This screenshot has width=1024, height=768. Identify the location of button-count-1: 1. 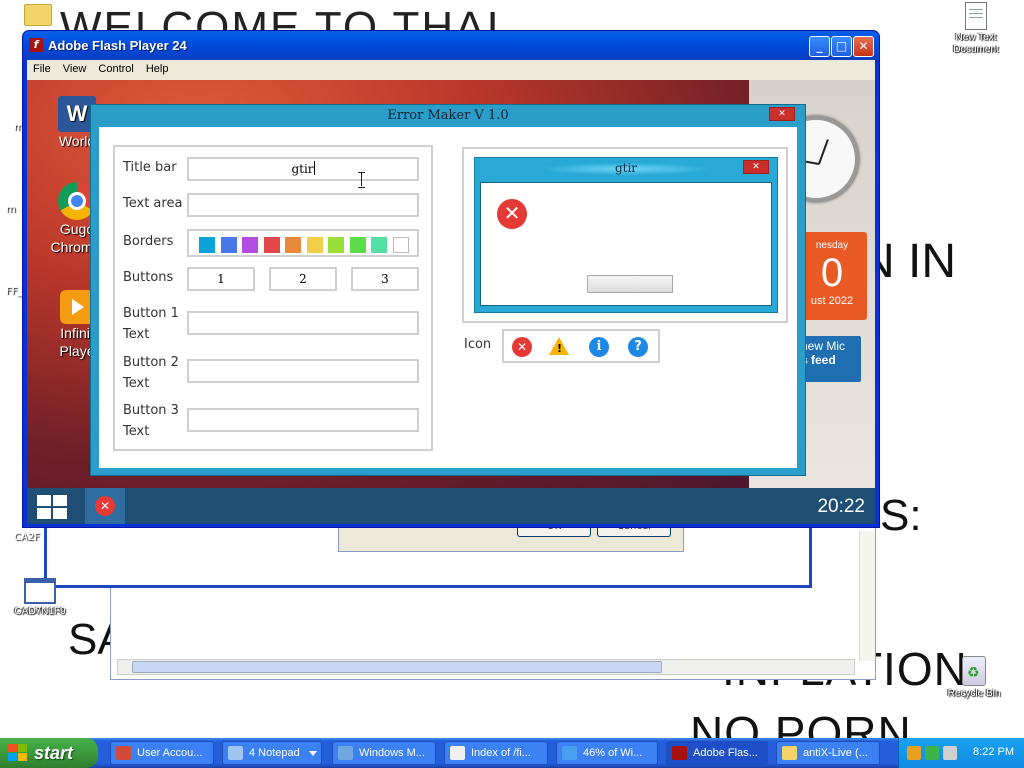
(221, 279).